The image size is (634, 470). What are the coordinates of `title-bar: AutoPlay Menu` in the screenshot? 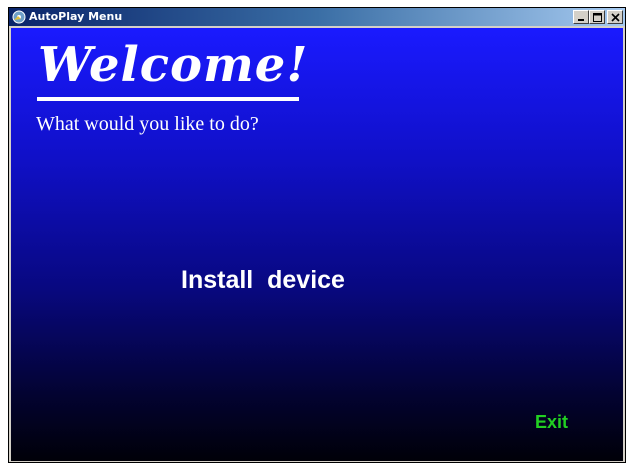 It's located at (317, 17).